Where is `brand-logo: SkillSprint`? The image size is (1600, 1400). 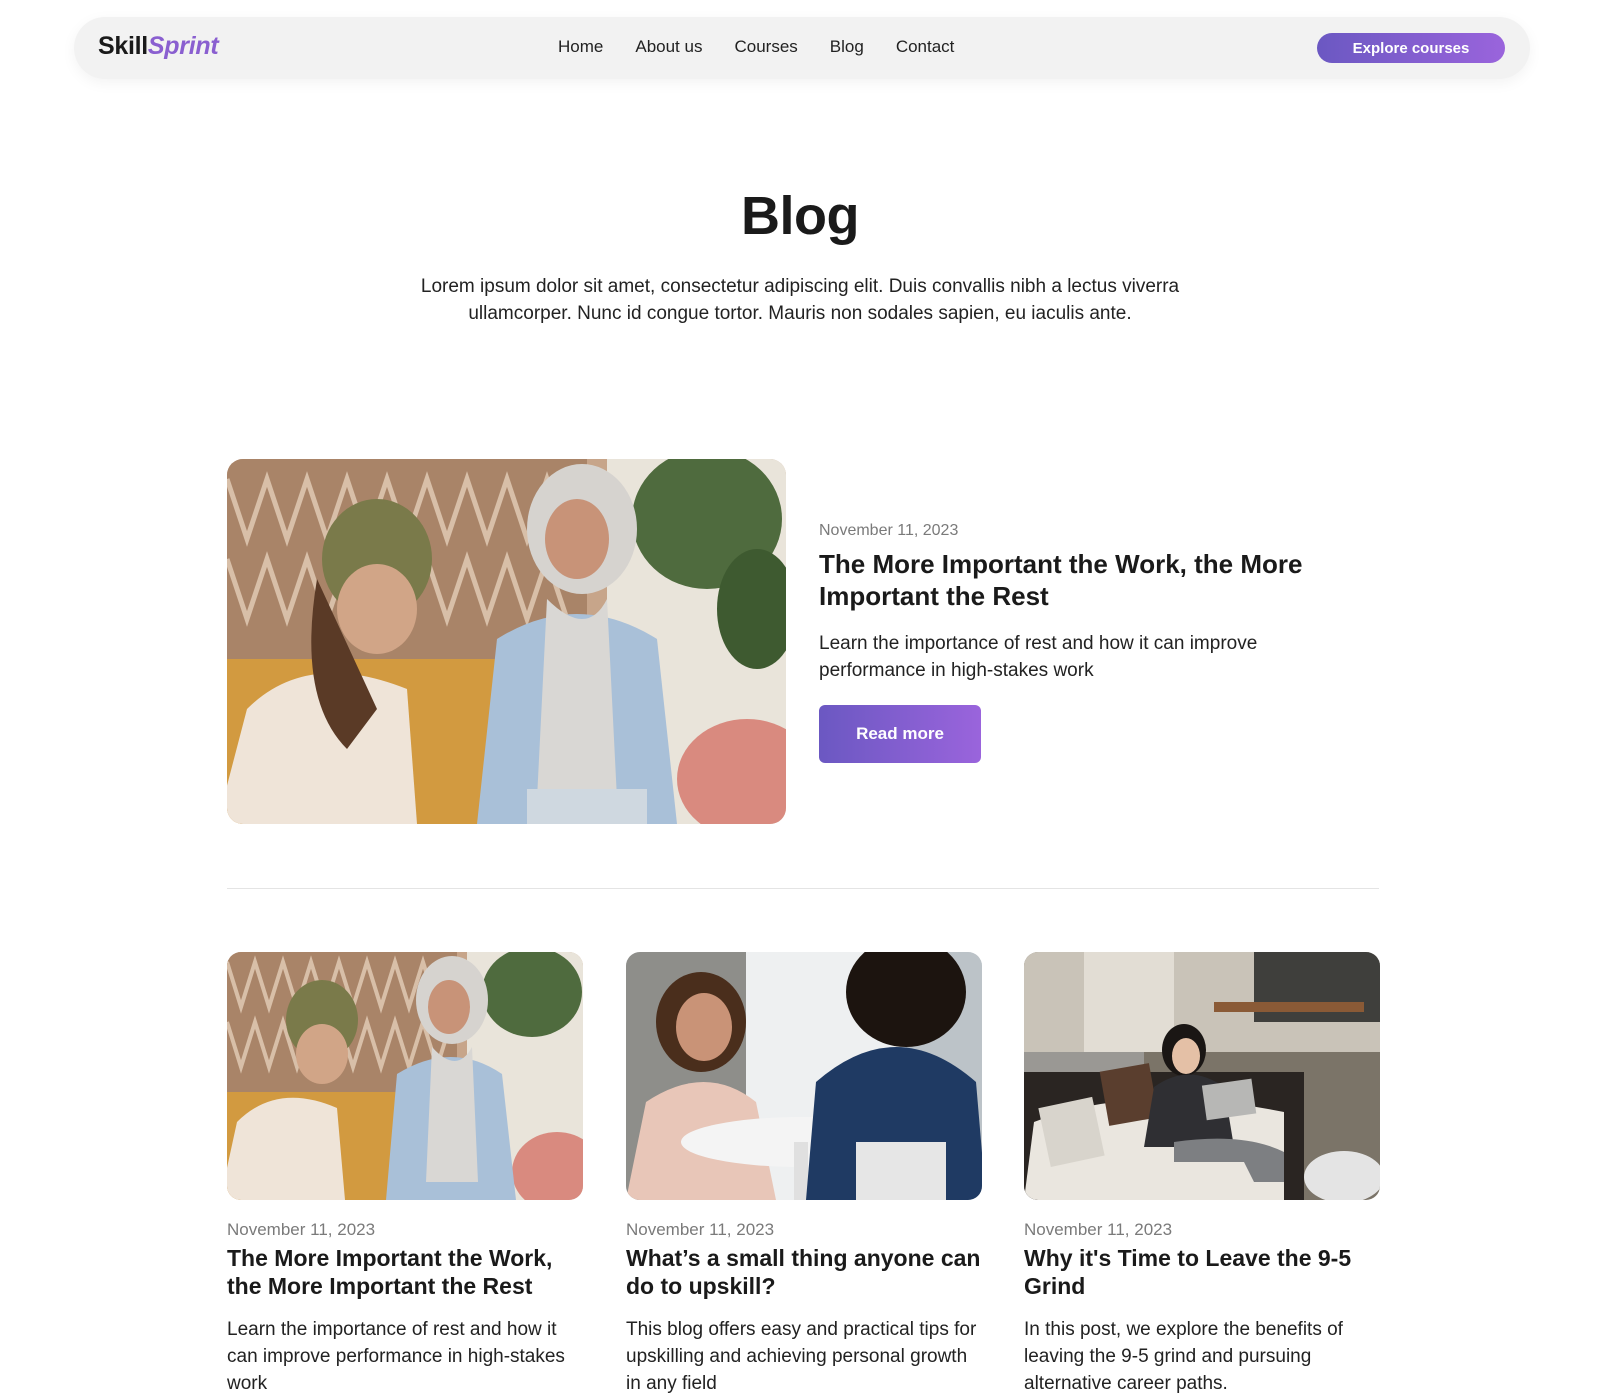
brand-logo: SkillSprint is located at coordinates (158, 46).